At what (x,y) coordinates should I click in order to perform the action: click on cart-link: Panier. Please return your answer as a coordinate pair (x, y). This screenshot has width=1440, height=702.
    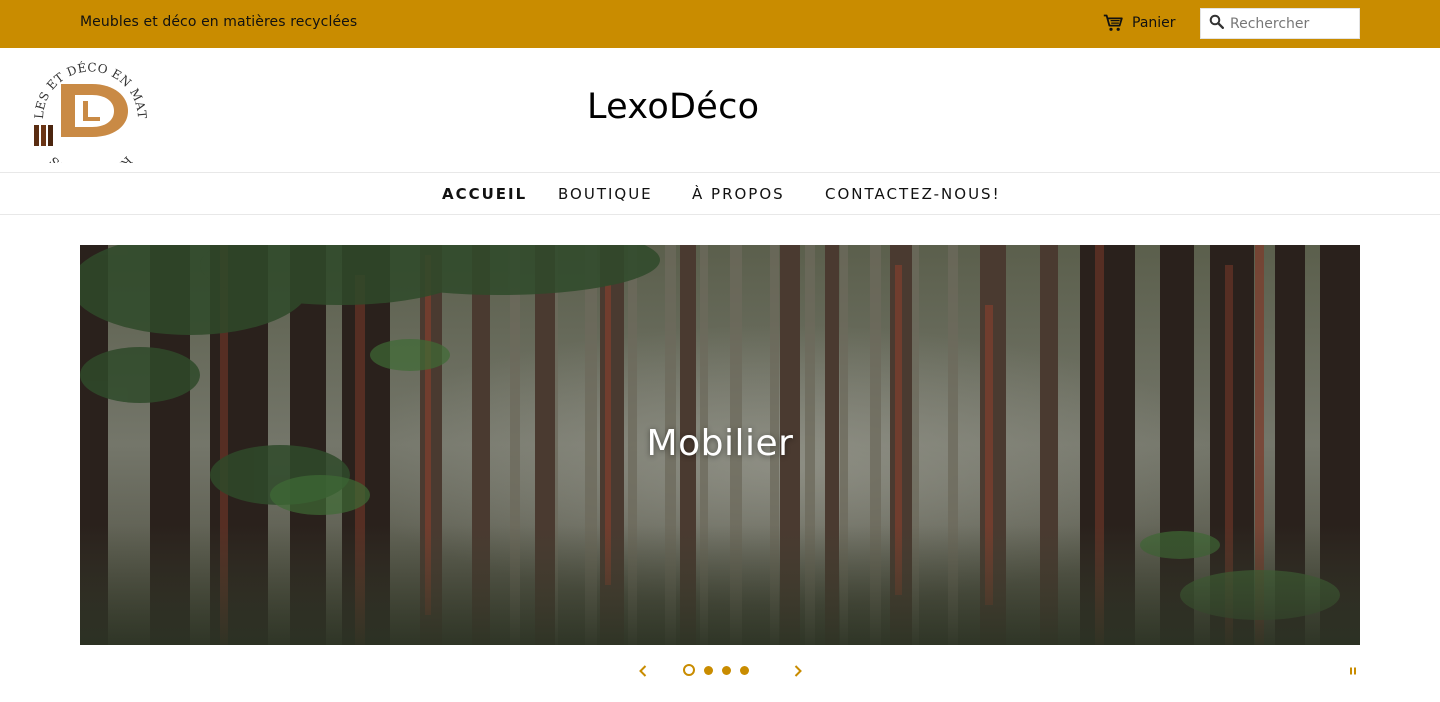
    Looking at the image, I should click on (1139, 23).